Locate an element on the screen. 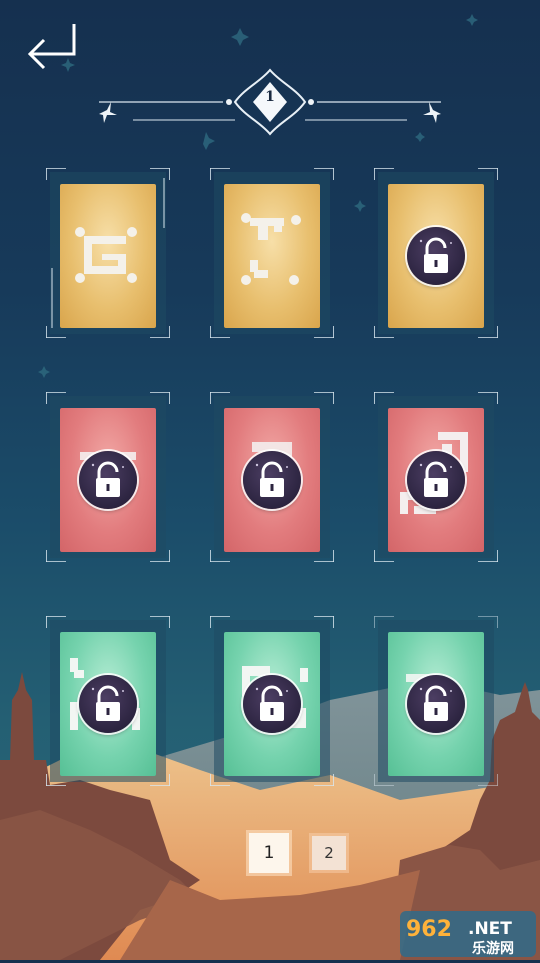  back-button is located at coordinates (51, 47).